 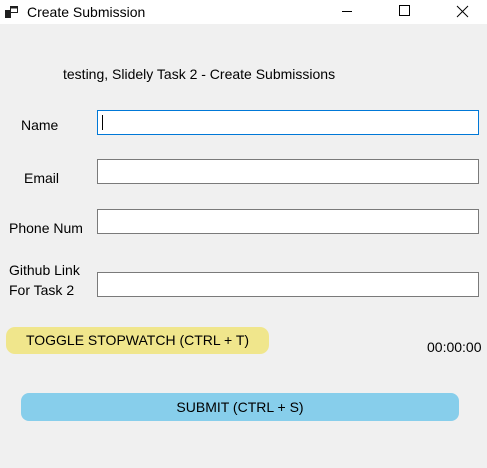 I want to click on phone-label: Phone Num, so click(x=46, y=228).